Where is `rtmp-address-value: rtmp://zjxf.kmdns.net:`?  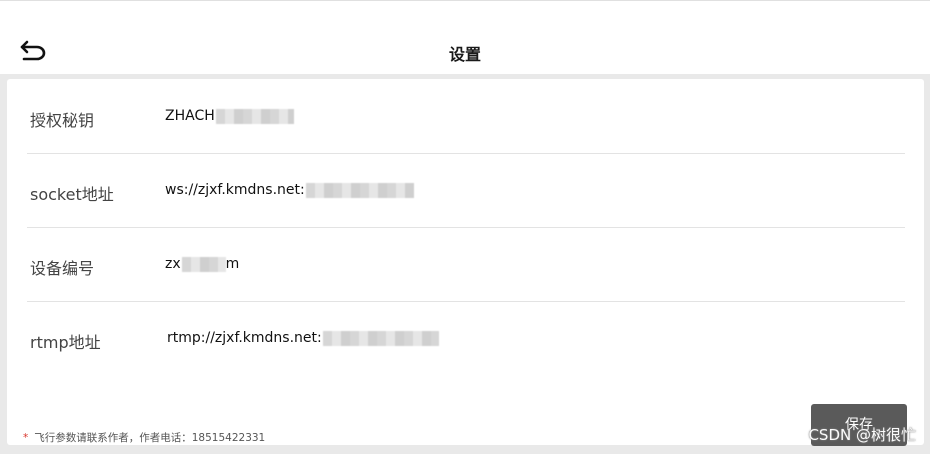
rtmp-address-value: rtmp://zjxf.kmdns.net: is located at coordinates (244, 338).